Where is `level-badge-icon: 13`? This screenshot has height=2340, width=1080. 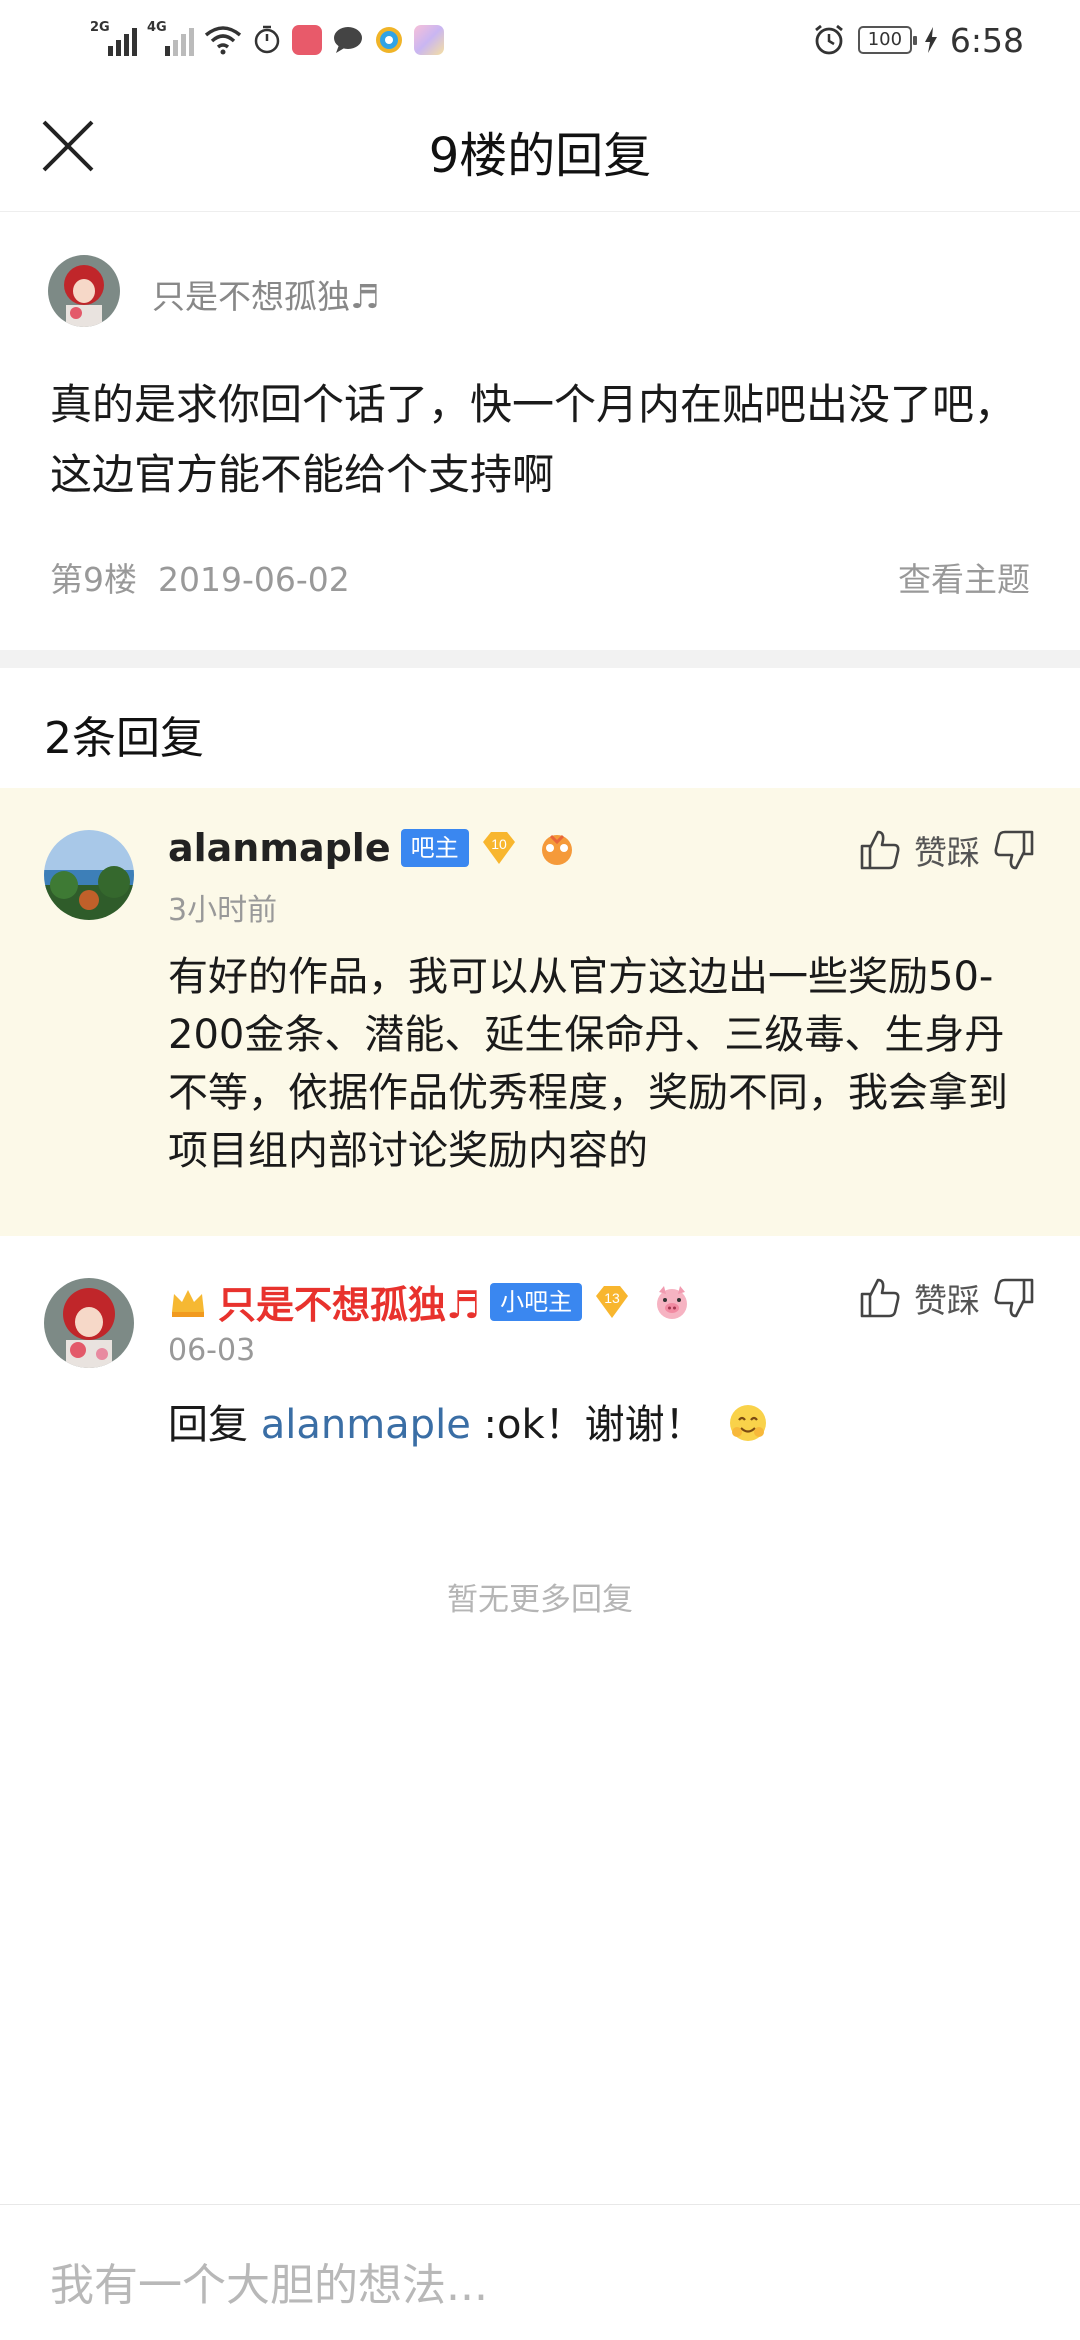 level-badge-icon: 13 is located at coordinates (612, 1301).